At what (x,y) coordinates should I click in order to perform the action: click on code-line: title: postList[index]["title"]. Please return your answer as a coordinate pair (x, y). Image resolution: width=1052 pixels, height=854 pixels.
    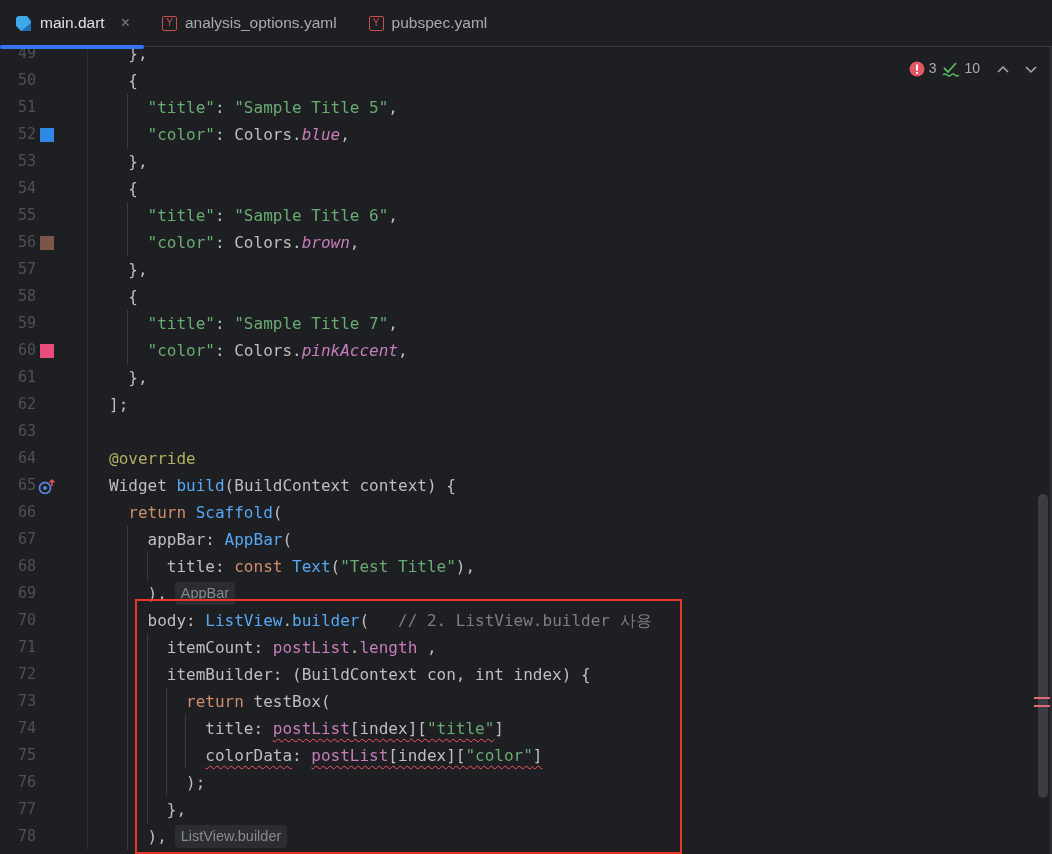
    Looking at the image, I should click on (306, 728).